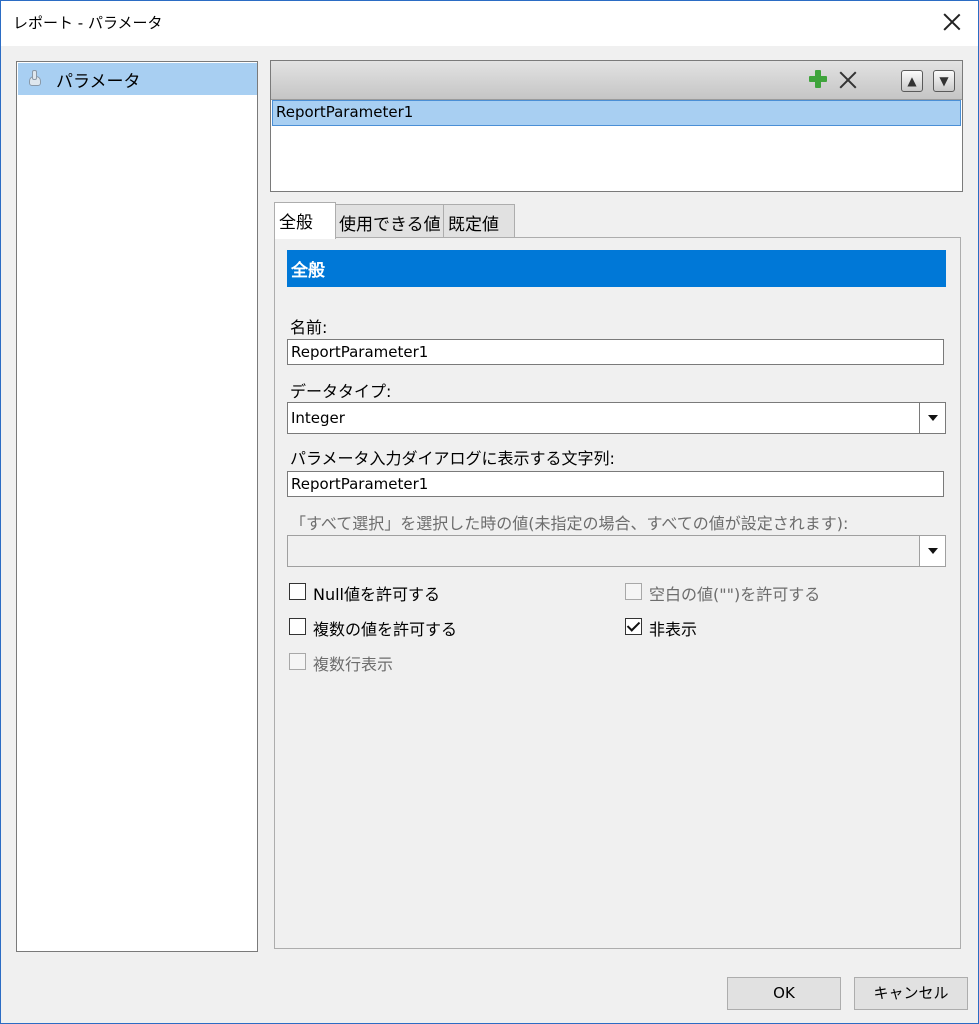  Describe the element at coordinates (318, 418) in the screenshot. I see `datatype-value: Integer` at that location.